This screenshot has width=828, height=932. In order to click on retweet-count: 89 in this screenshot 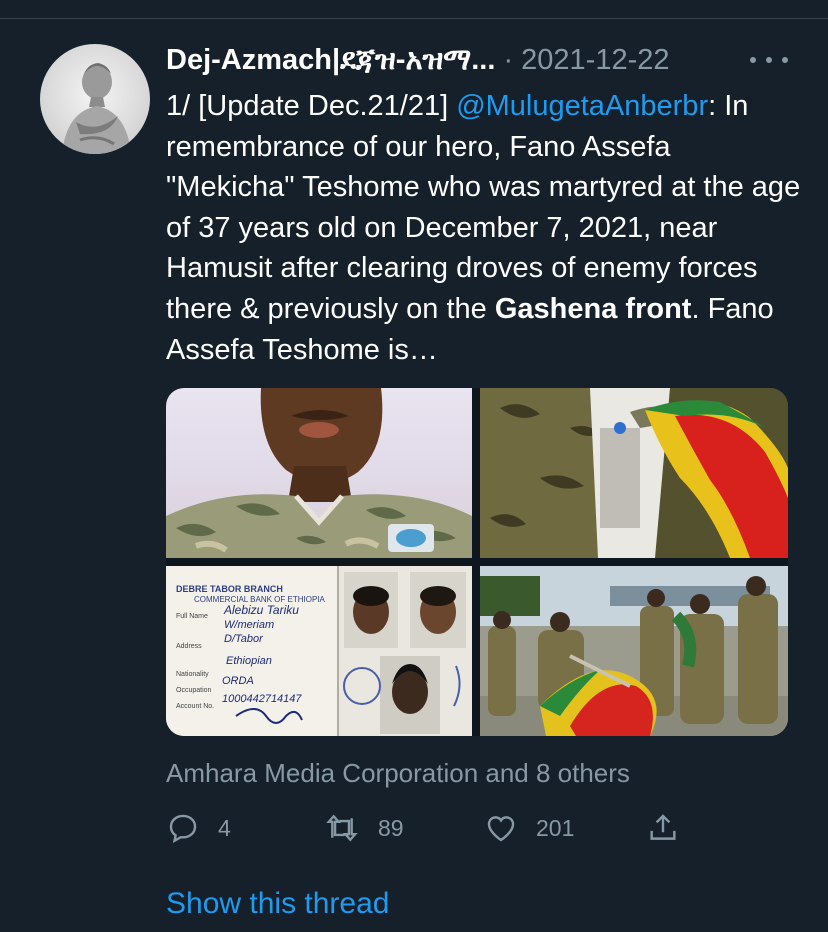, I will do `click(391, 827)`.